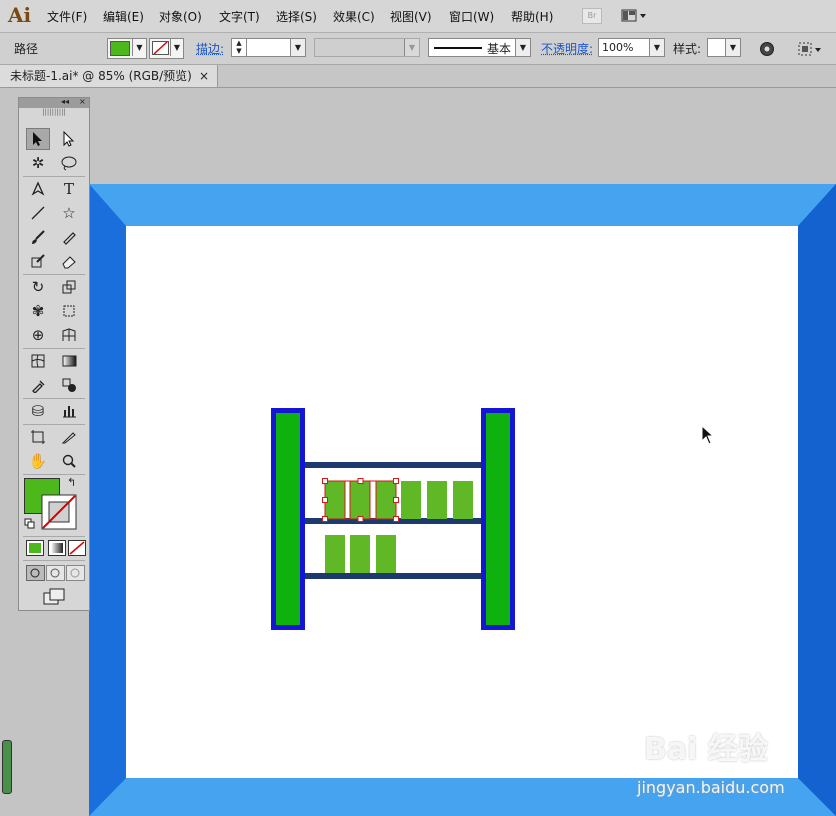 The image size is (836, 816). I want to click on stroke-label-link: 描边:, so click(210, 48).